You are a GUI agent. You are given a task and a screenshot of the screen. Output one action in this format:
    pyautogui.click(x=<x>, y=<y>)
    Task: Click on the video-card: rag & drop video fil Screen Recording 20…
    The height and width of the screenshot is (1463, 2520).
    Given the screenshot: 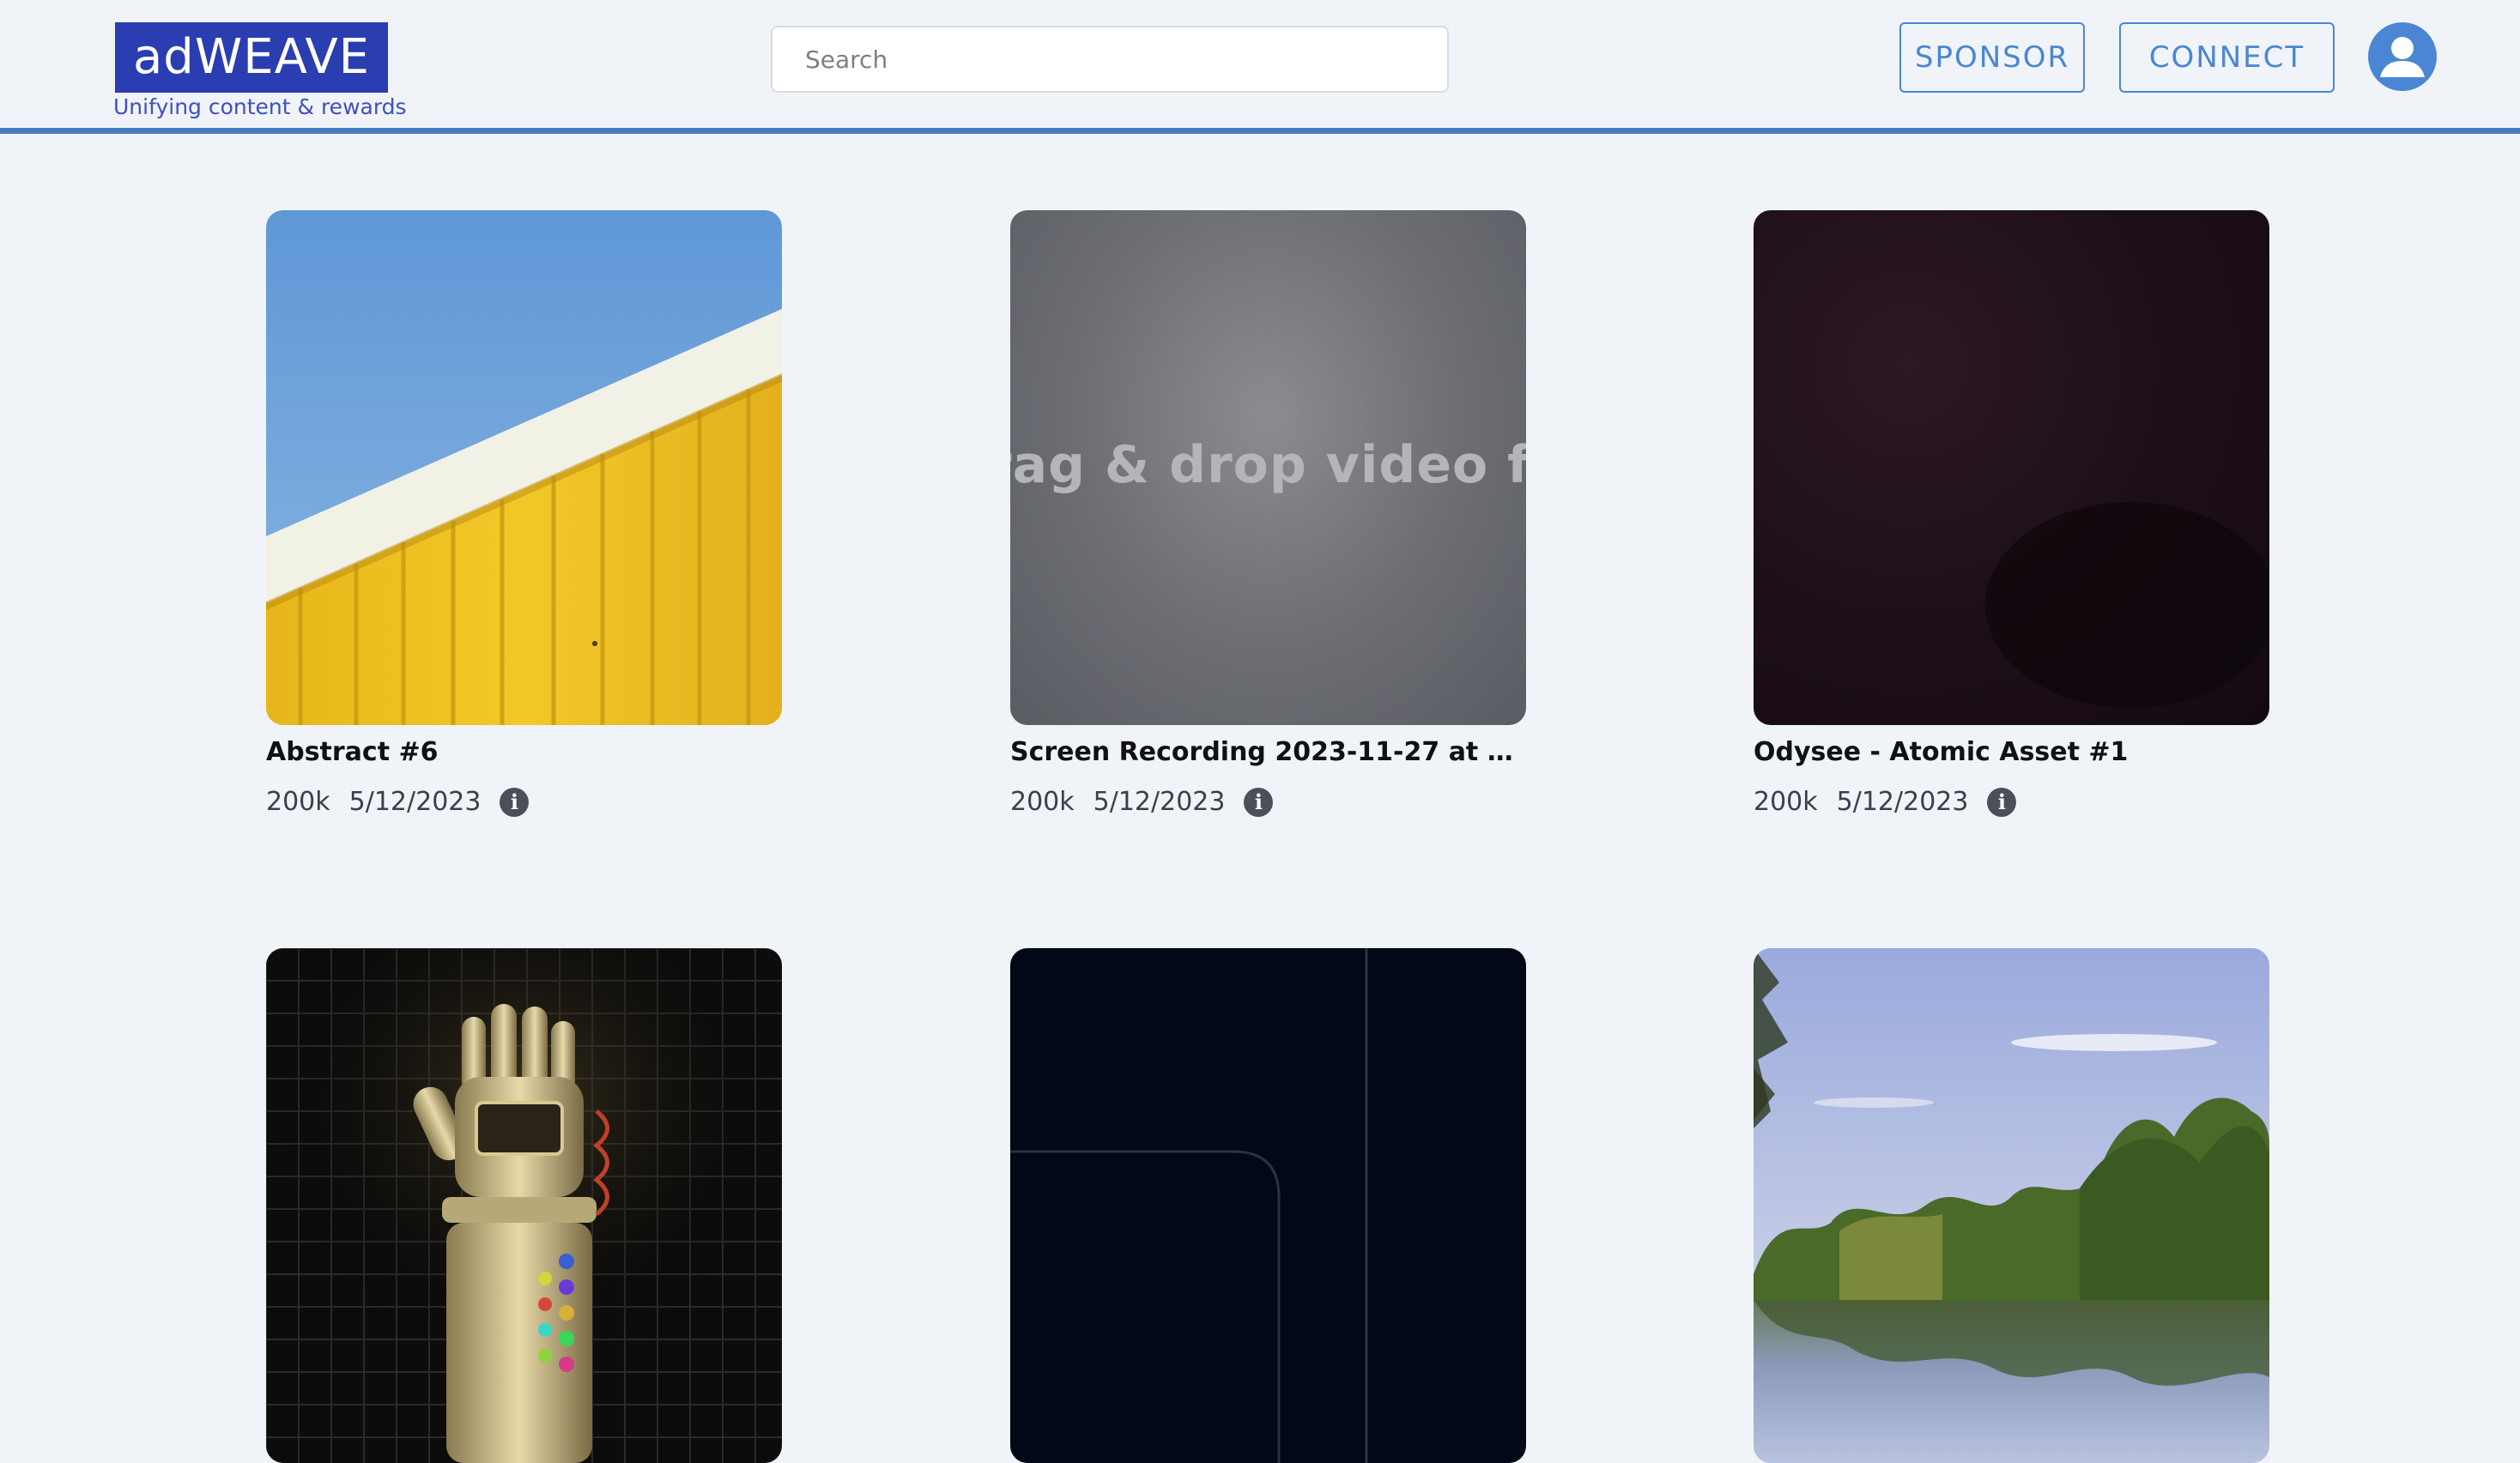 What is the action you would take?
    pyautogui.click(x=1268, y=513)
    